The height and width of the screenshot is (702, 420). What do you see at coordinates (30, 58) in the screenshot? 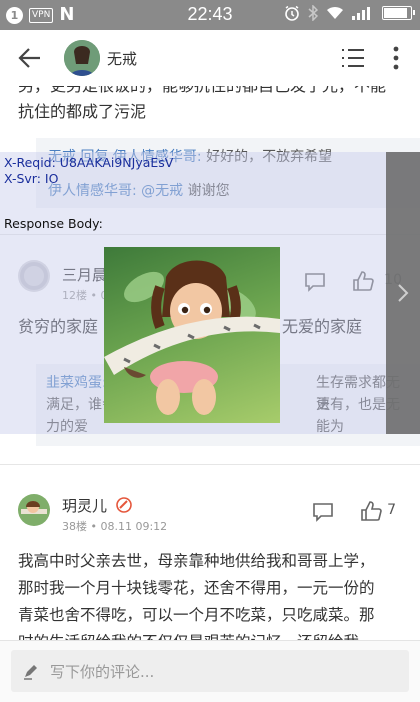
I see `back-arrow-icon` at bounding box center [30, 58].